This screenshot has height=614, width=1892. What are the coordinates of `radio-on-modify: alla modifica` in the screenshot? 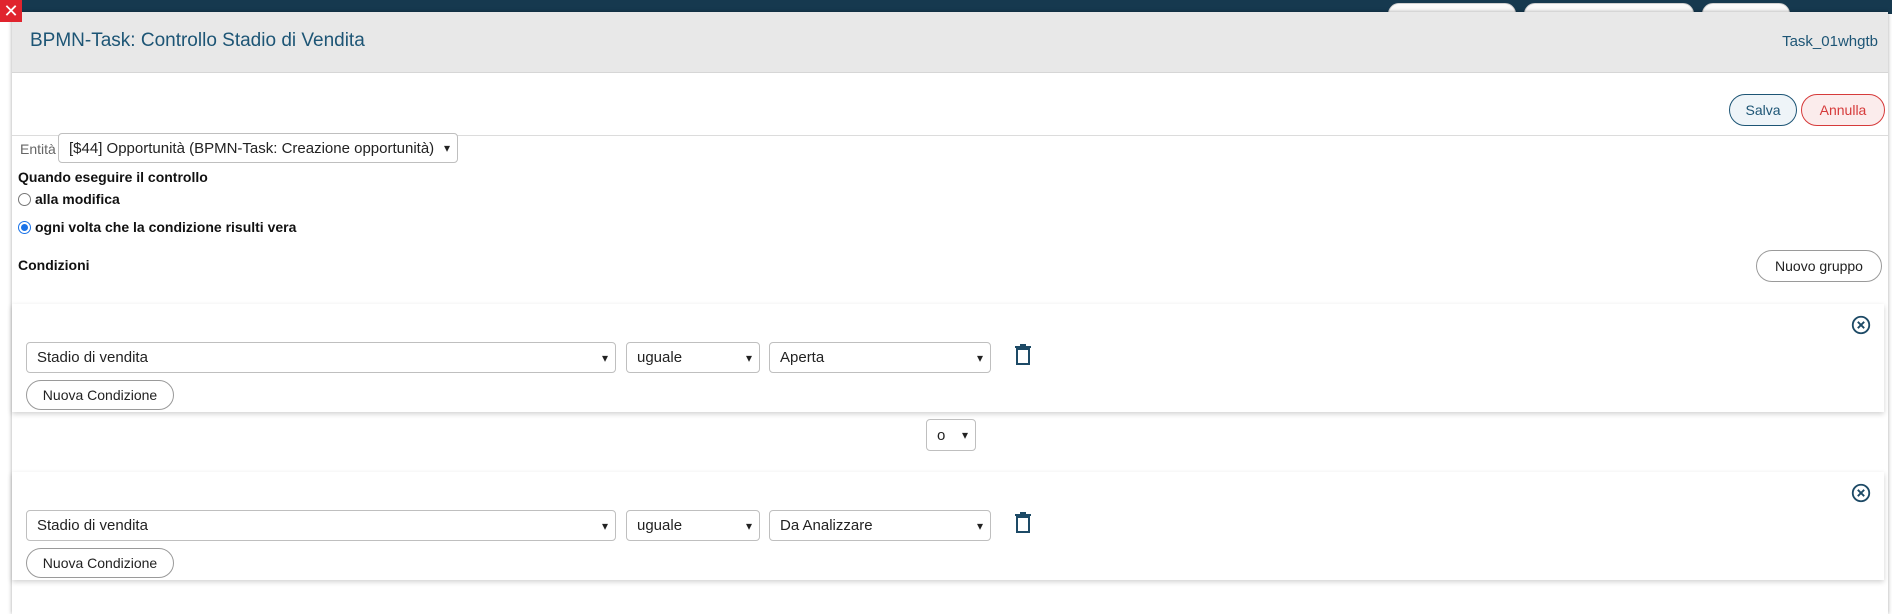 It's located at (69, 199).